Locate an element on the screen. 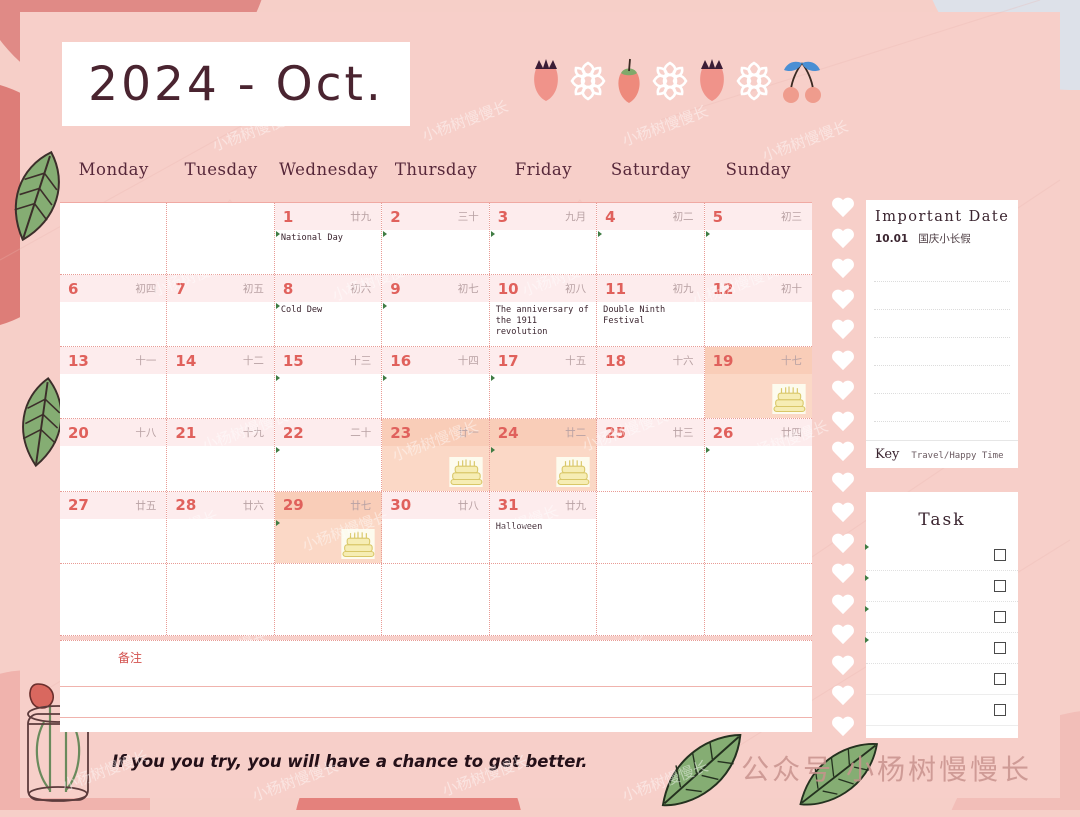  calendar-day-5: 5 初三 is located at coordinates (758, 238).